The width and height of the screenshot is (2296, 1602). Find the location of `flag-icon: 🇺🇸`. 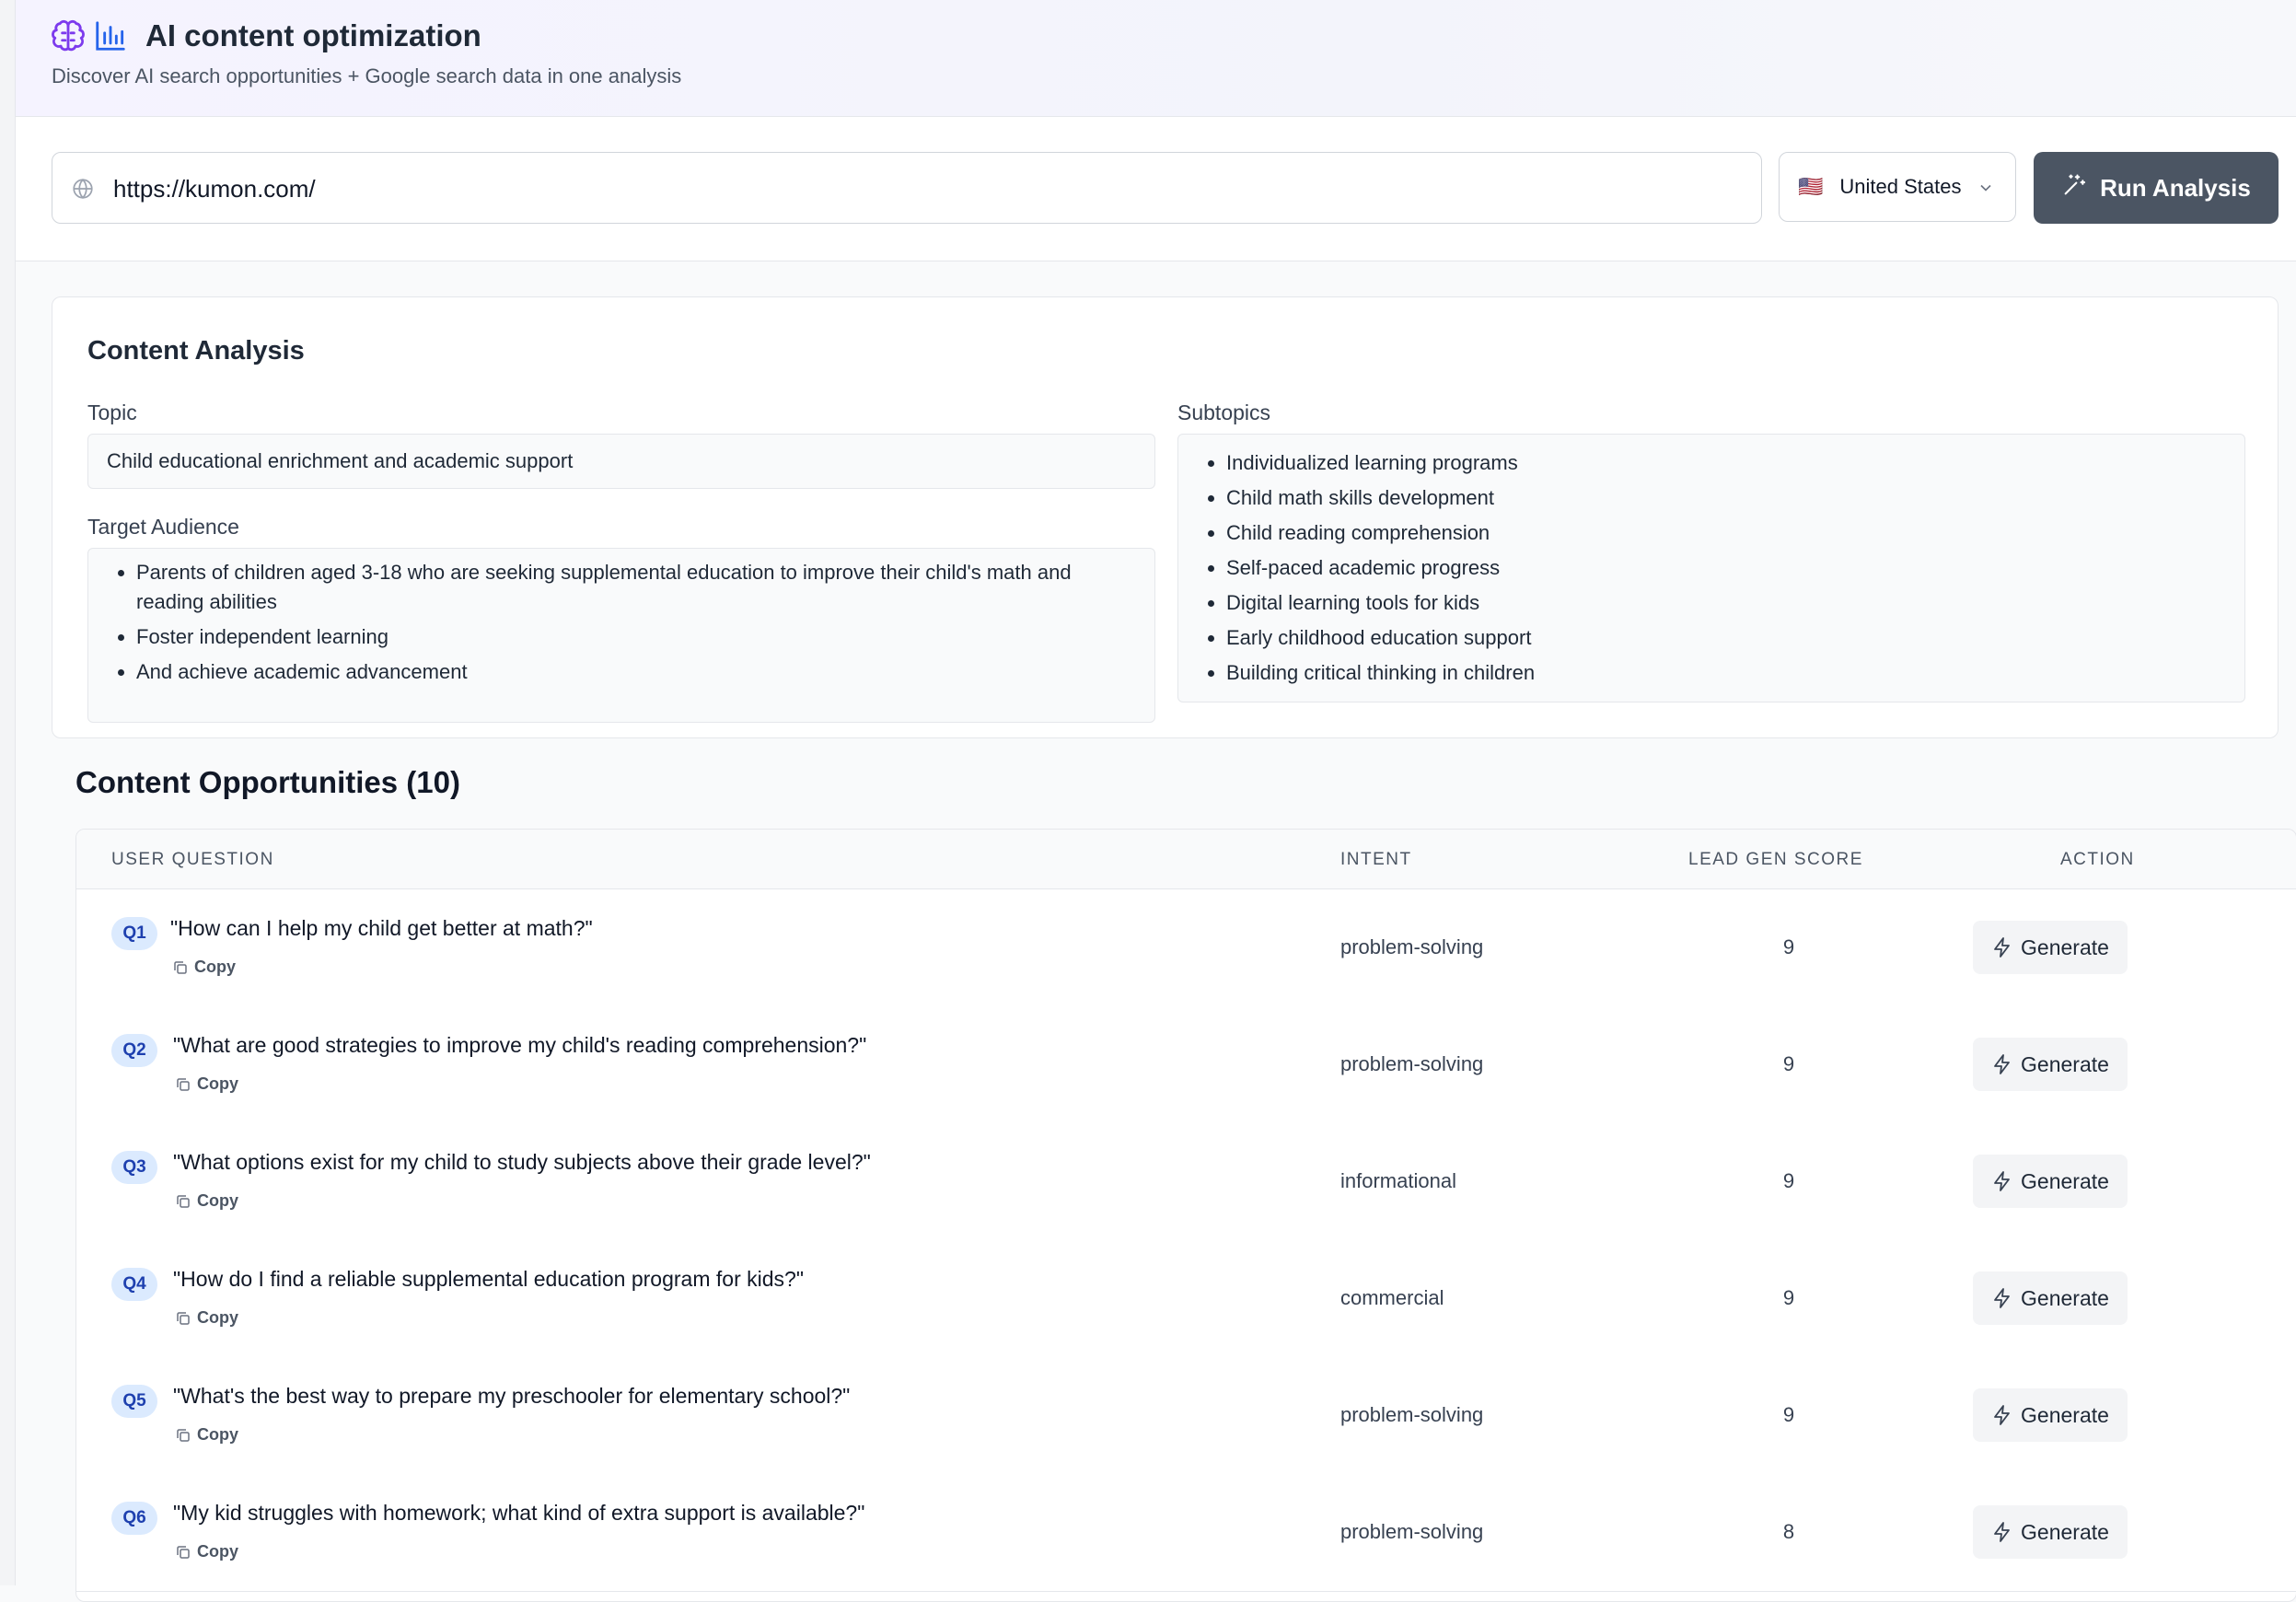

flag-icon: 🇺🇸 is located at coordinates (1811, 186).